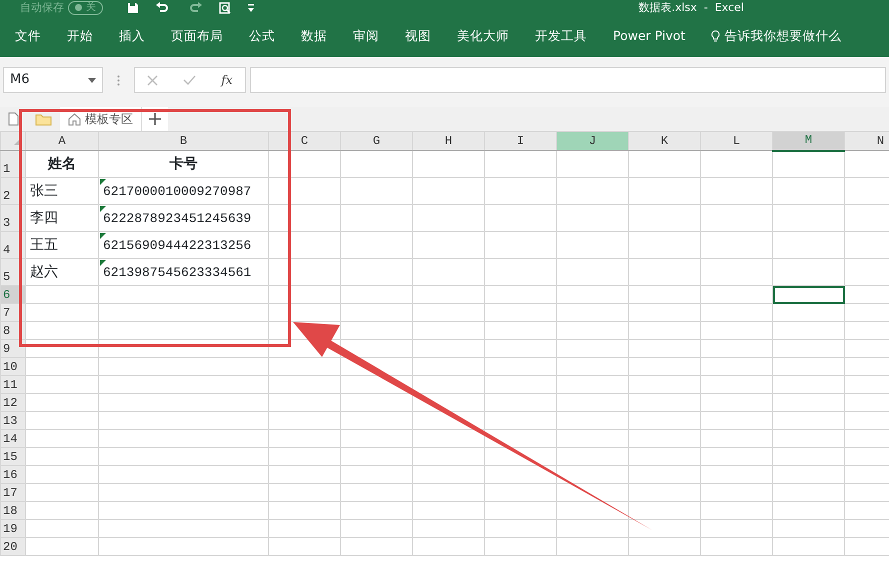  What do you see at coordinates (133, 8) in the screenshot?
I see `save-icon` at bounding box center [133, 8].